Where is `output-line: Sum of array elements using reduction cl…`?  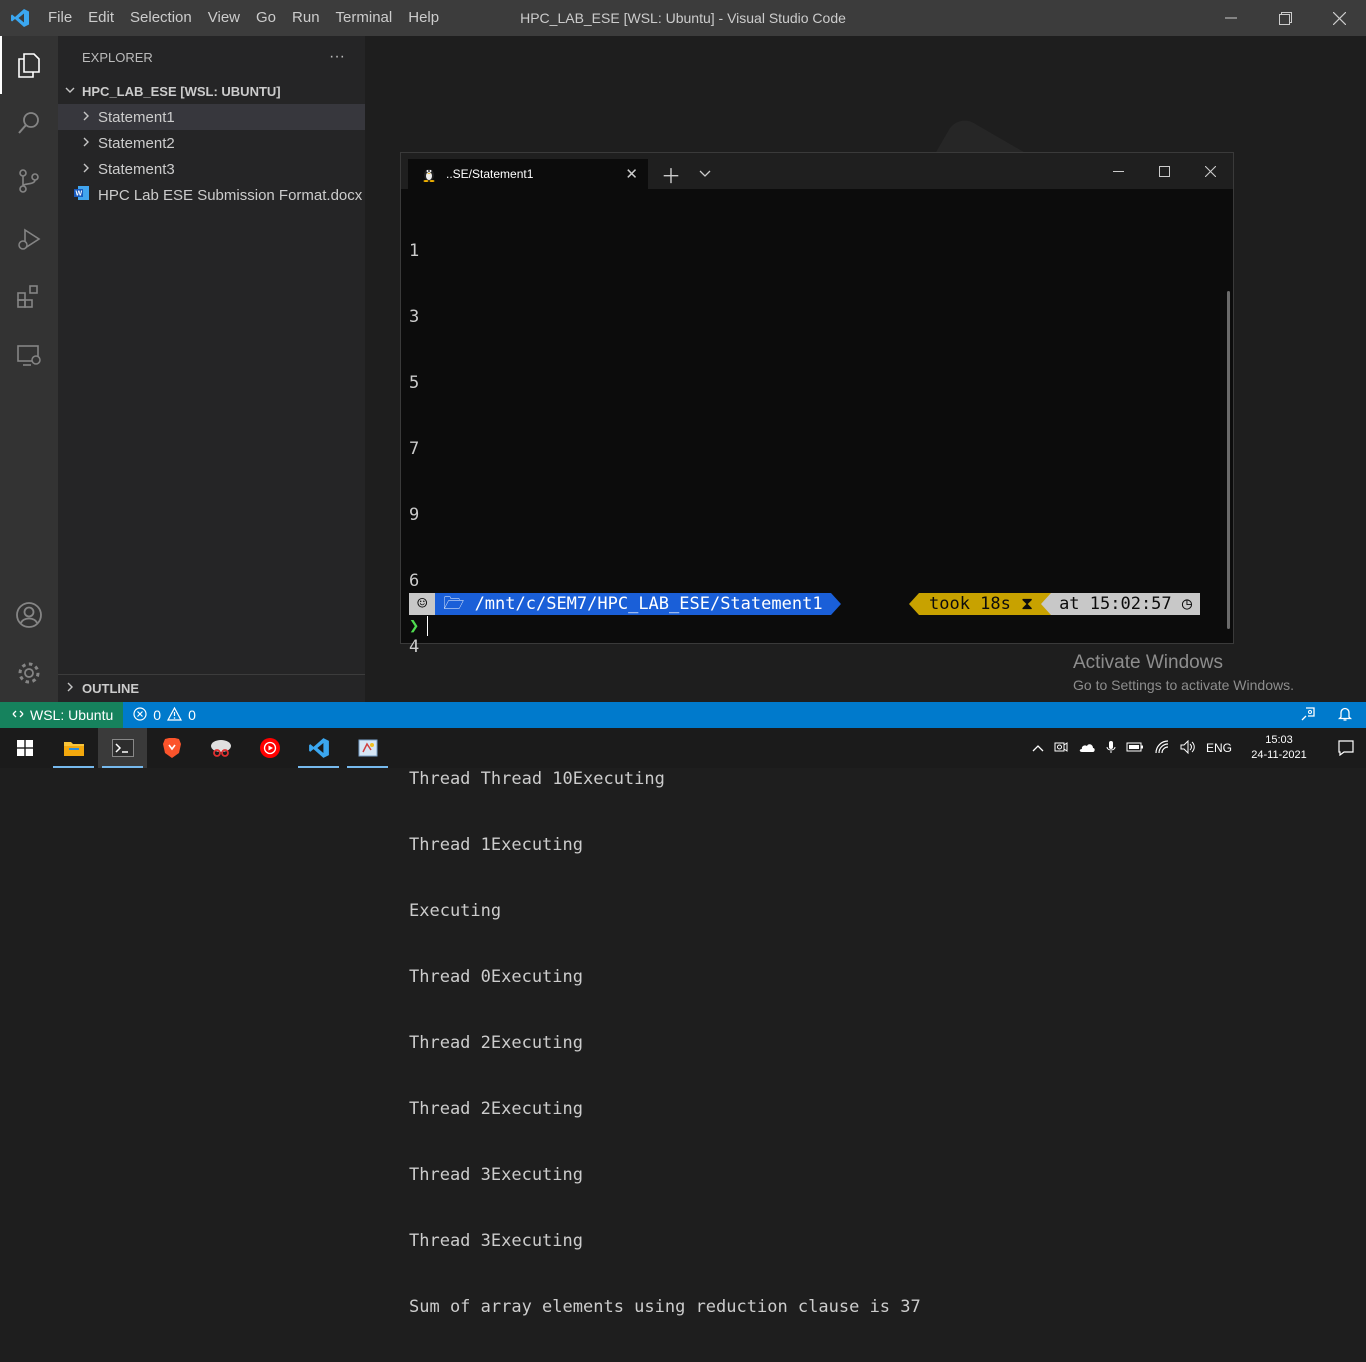
output-line: Sum of array elements using reduction cl… is located at coordinates (665, 1307).